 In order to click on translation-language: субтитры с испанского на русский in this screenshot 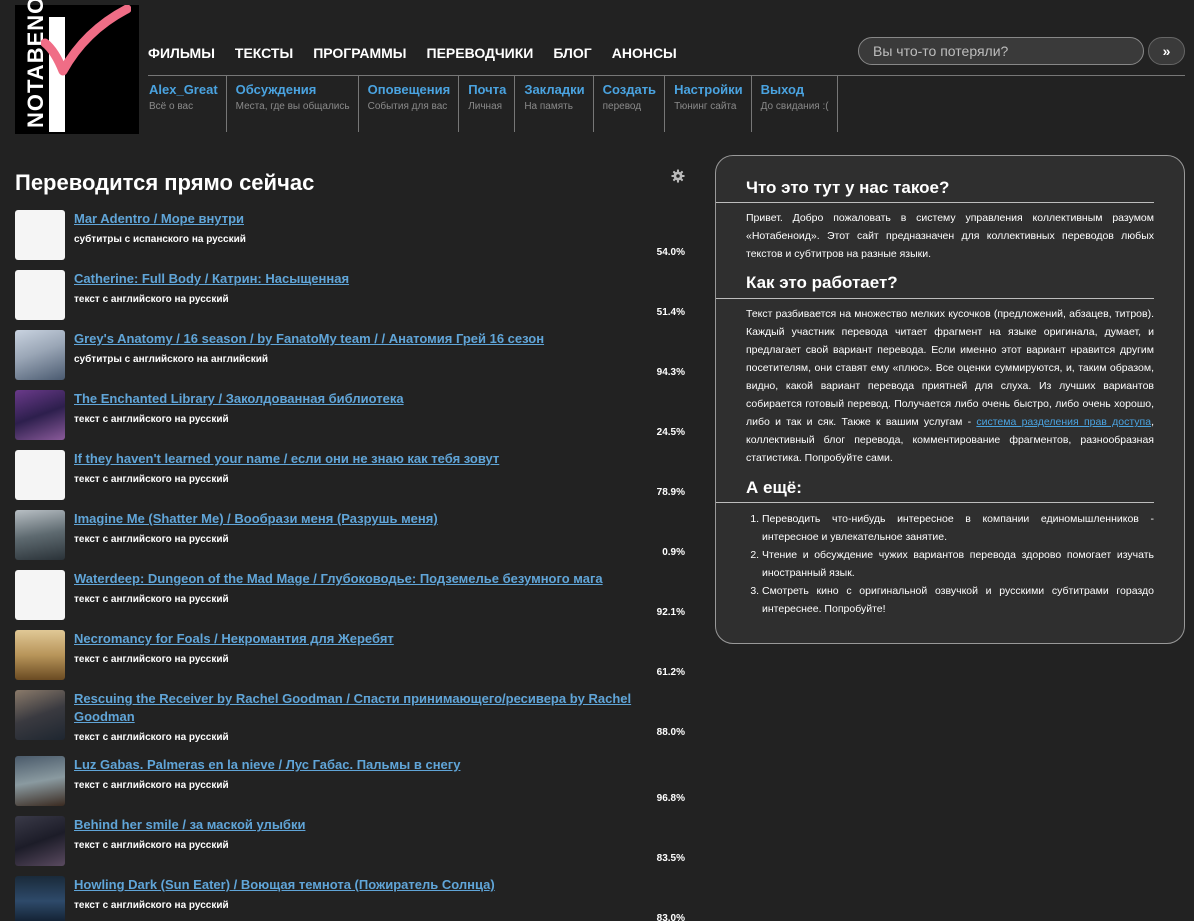, I will do `click(160, 239)`.